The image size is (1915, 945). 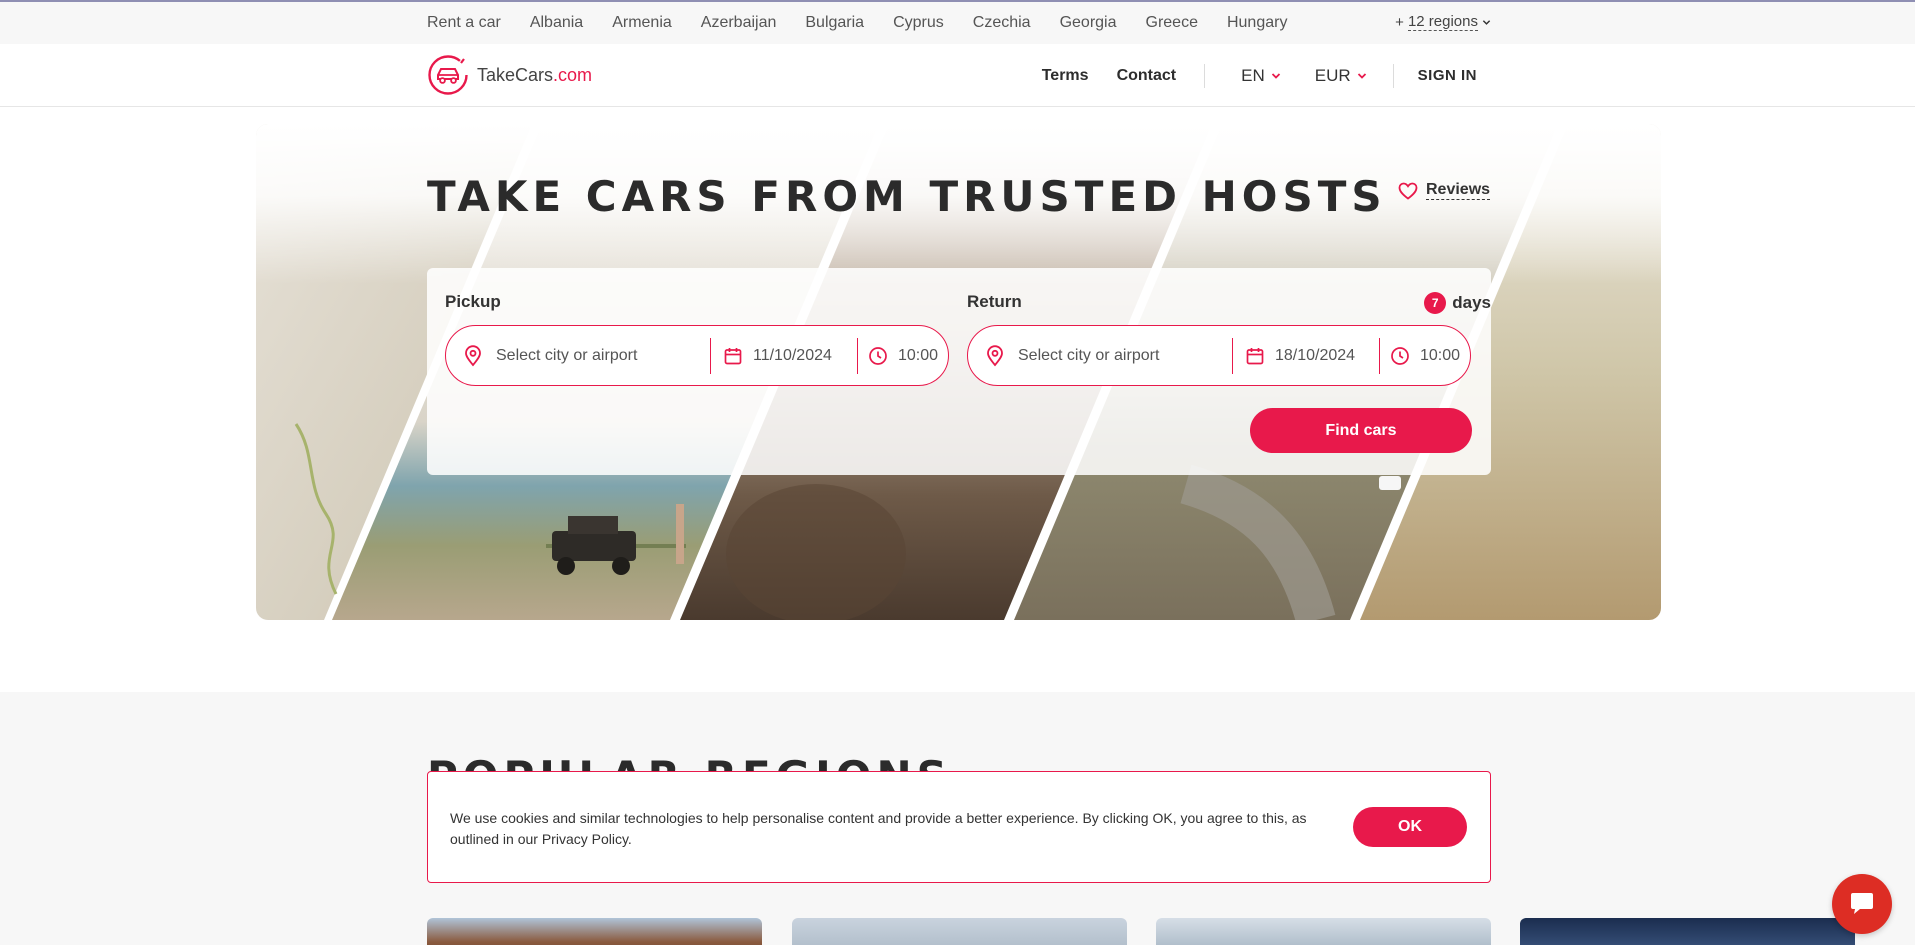 What do you see at coordinates (918, 355) in the screenshot?
I see `pickup-time-value: 10:00` at bounding box center [918, 355].